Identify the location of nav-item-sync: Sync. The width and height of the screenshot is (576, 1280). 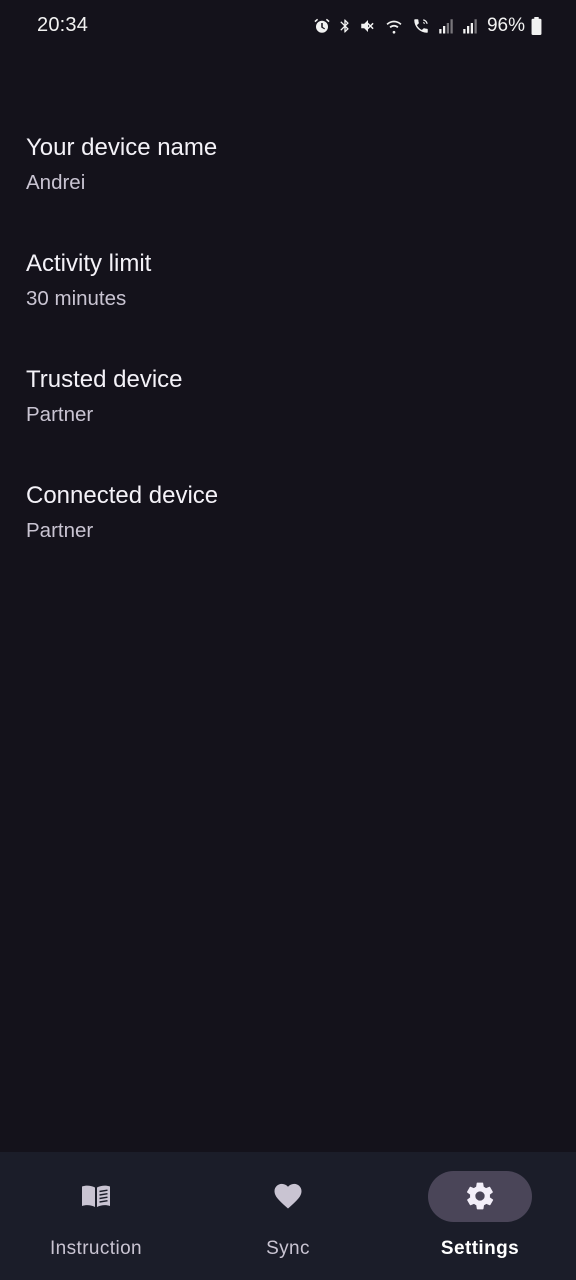
(288, 1216).